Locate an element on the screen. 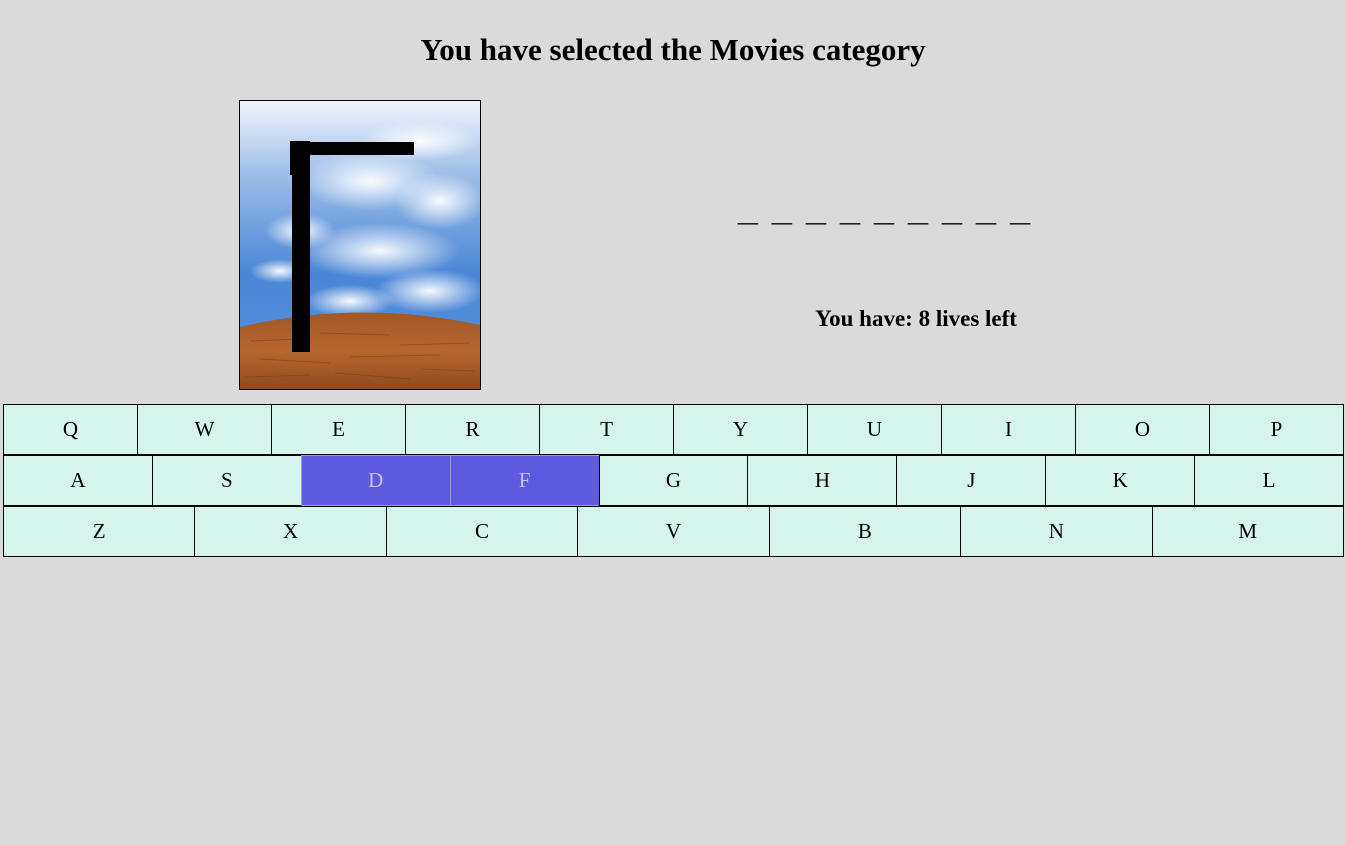 The width and height of the screenshot is (1346, 845). key-x: X is located at coordinates (290, 531).